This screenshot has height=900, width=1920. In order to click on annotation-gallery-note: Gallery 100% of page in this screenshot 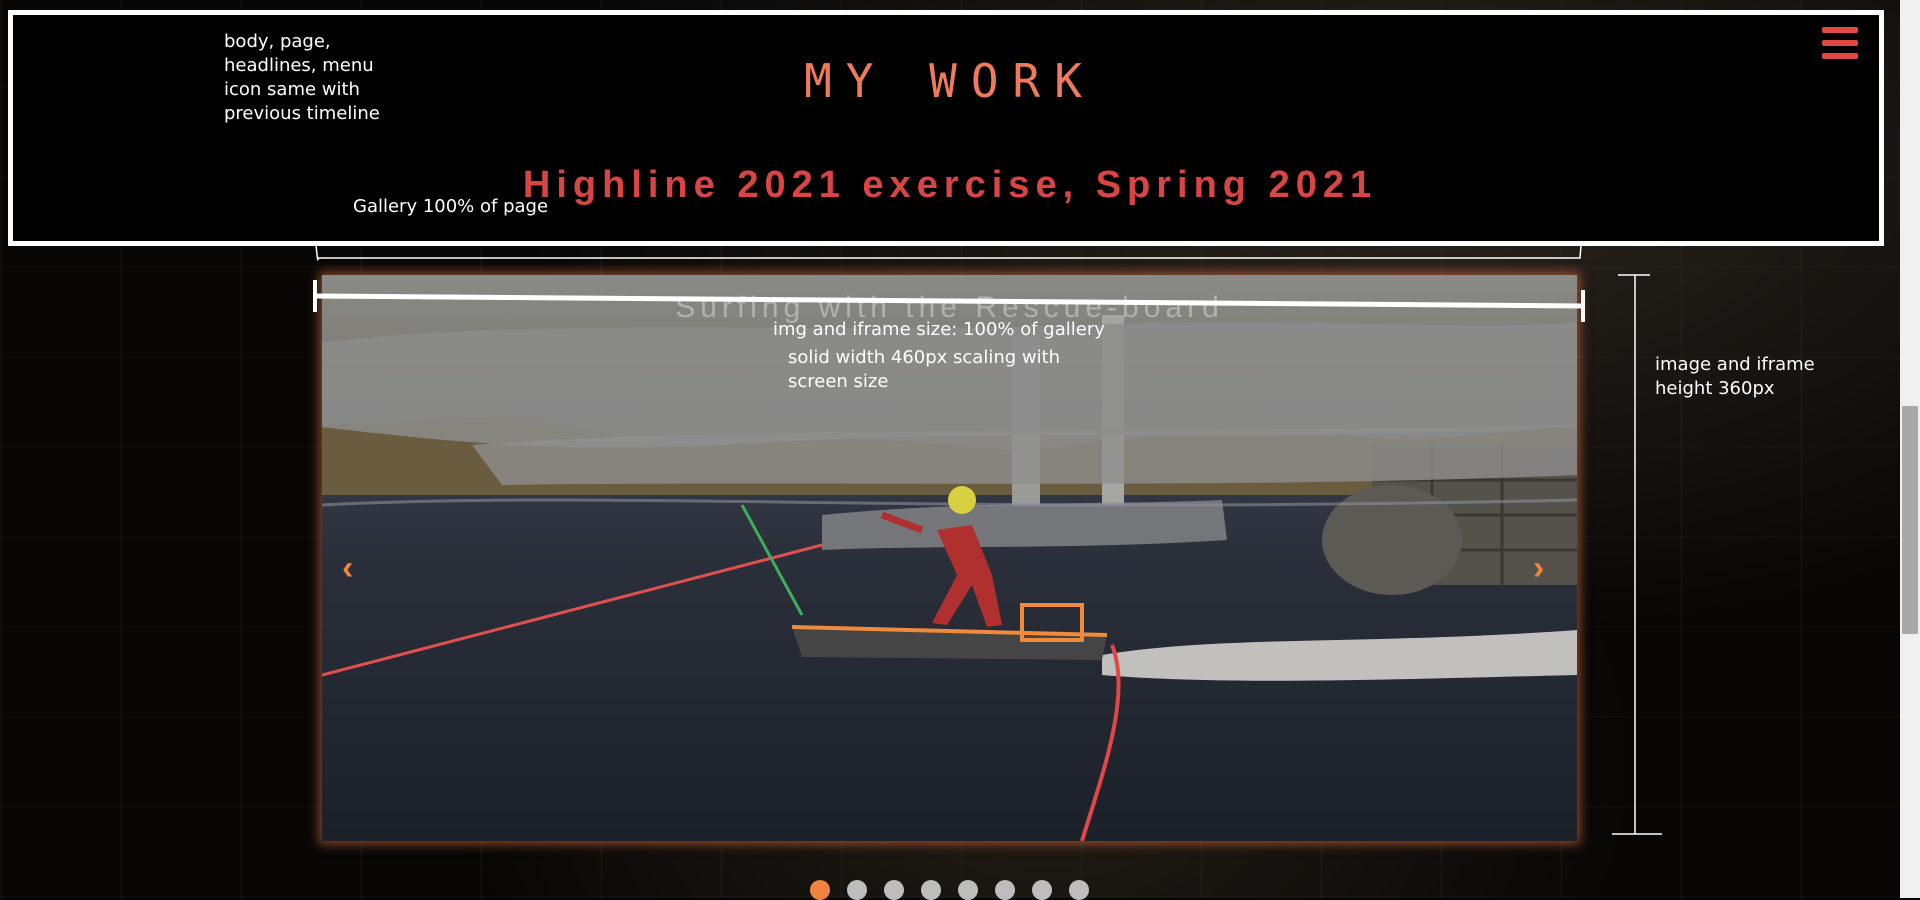, I will do `click(451, 206)`.